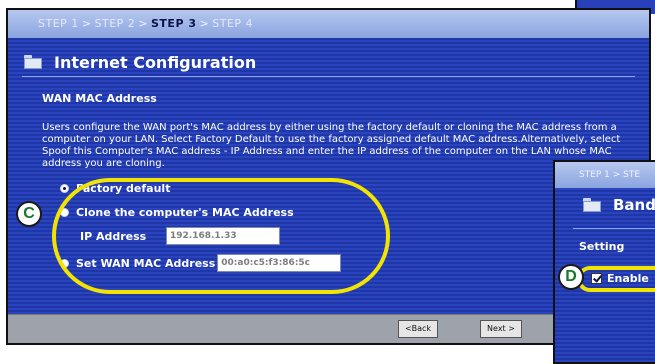  What do you see at coordinates (596, 278) in the screenshot?
I see `checkbox-icon` at bounding box center [596, 278].